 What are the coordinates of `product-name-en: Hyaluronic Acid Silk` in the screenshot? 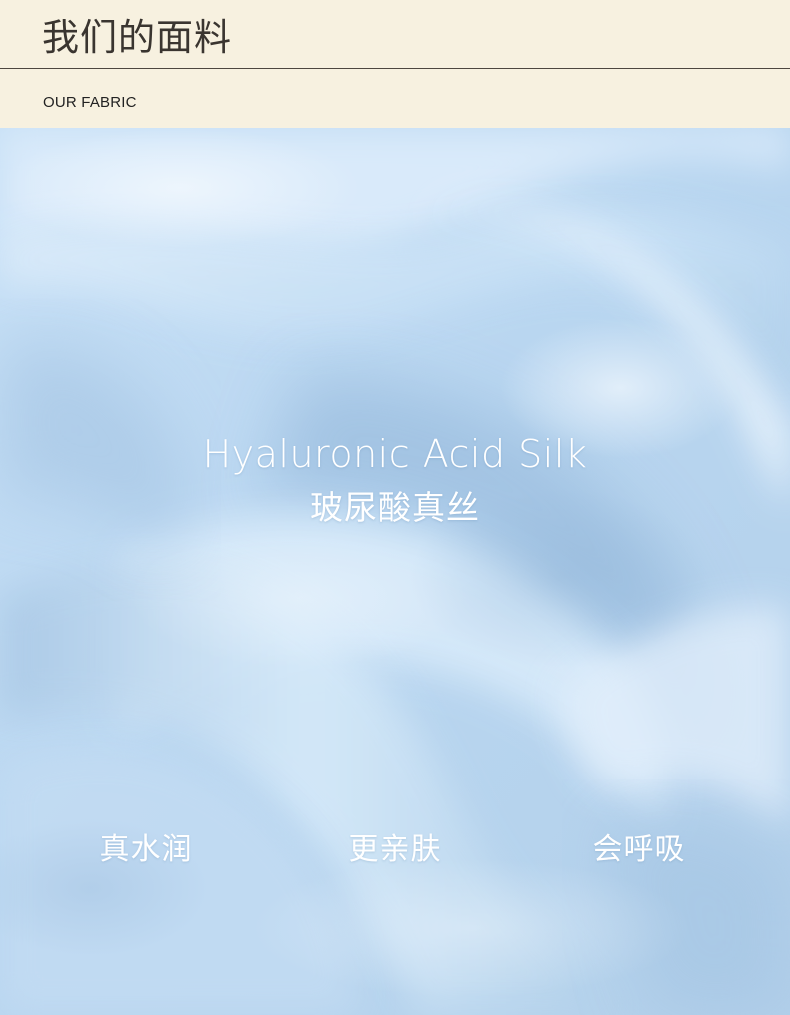 It's located at (395, 454).